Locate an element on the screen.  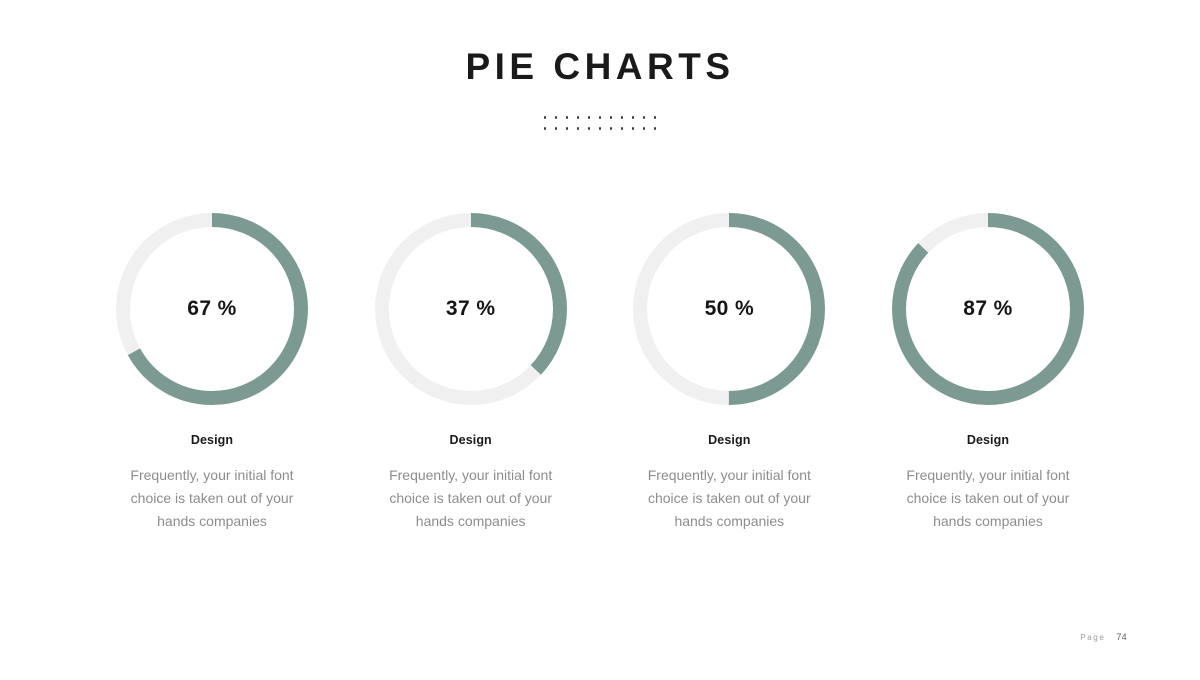
slide-title: PIE CHARTS is located at coordinates (600, 66).